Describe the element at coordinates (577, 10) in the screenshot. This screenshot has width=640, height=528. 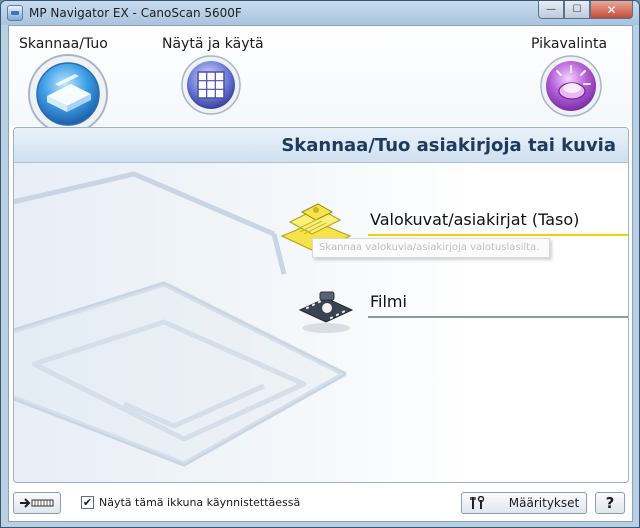
I see `maximize-button: ☐` at that location.